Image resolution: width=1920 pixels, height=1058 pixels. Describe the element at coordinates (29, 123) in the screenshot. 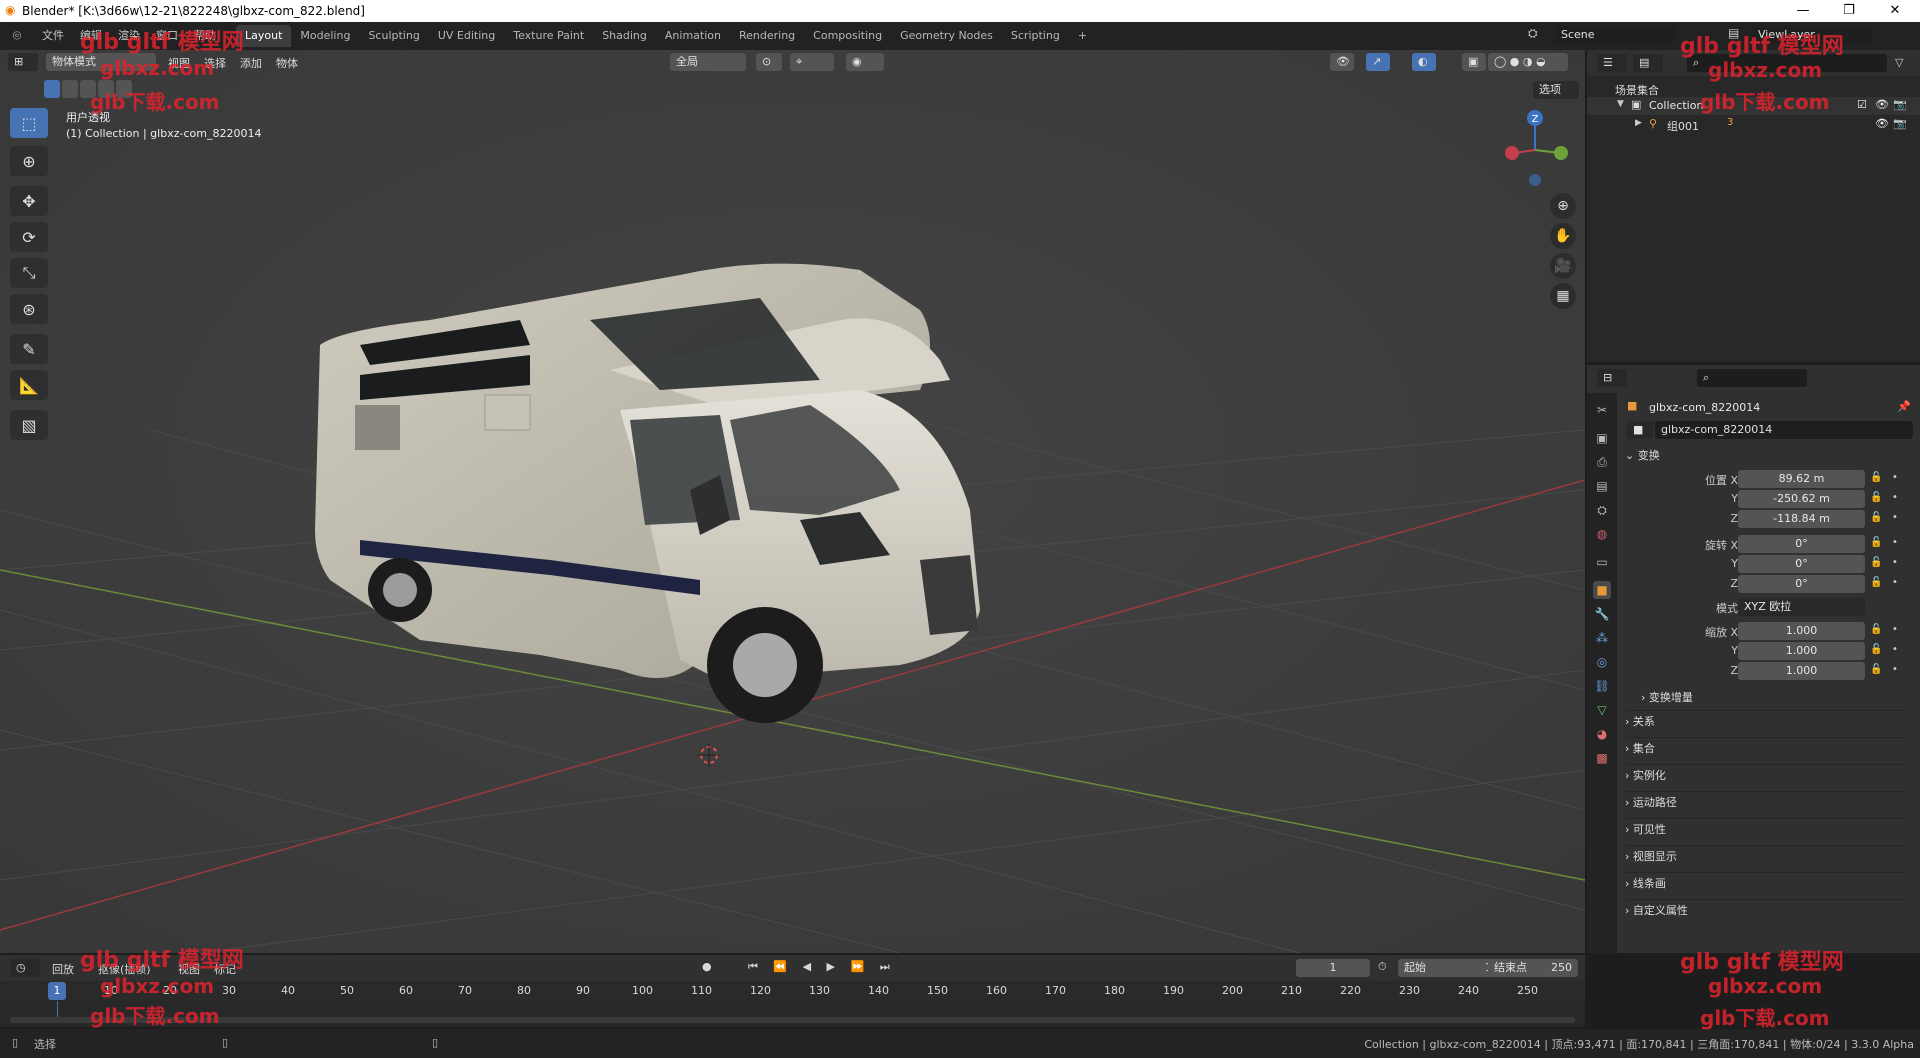

I see `select-box-tool: ⬚` at that location.